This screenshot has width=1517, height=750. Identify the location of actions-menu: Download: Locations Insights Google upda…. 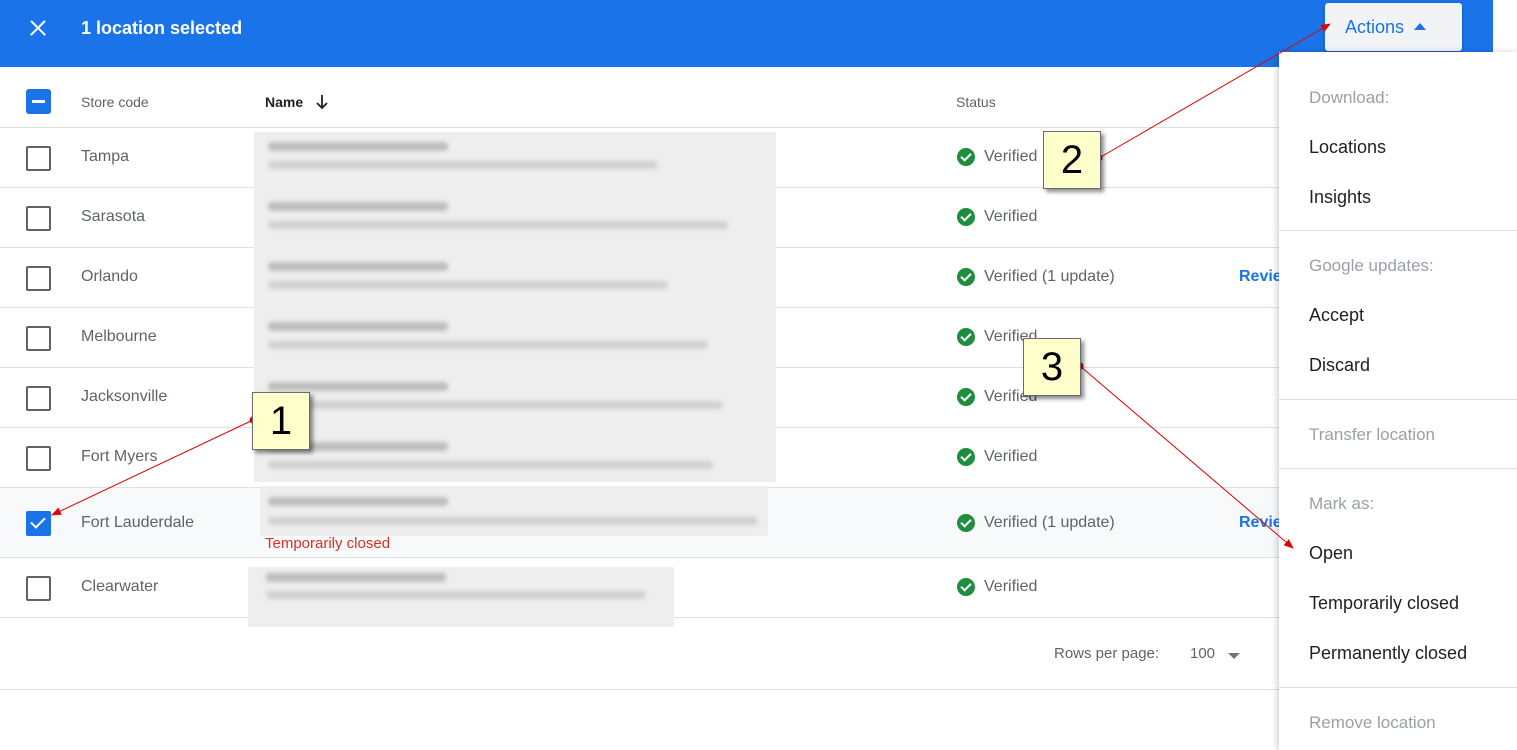
(1398, 401).